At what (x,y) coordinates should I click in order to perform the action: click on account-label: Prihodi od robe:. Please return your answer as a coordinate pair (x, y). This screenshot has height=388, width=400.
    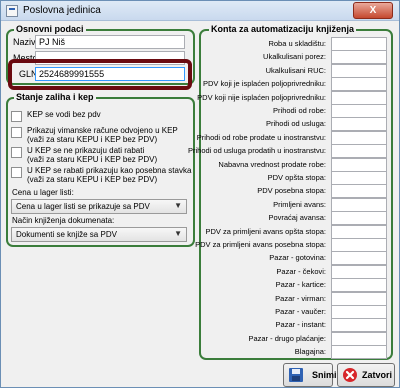
    Looking at the image, I should click on (299, 110).